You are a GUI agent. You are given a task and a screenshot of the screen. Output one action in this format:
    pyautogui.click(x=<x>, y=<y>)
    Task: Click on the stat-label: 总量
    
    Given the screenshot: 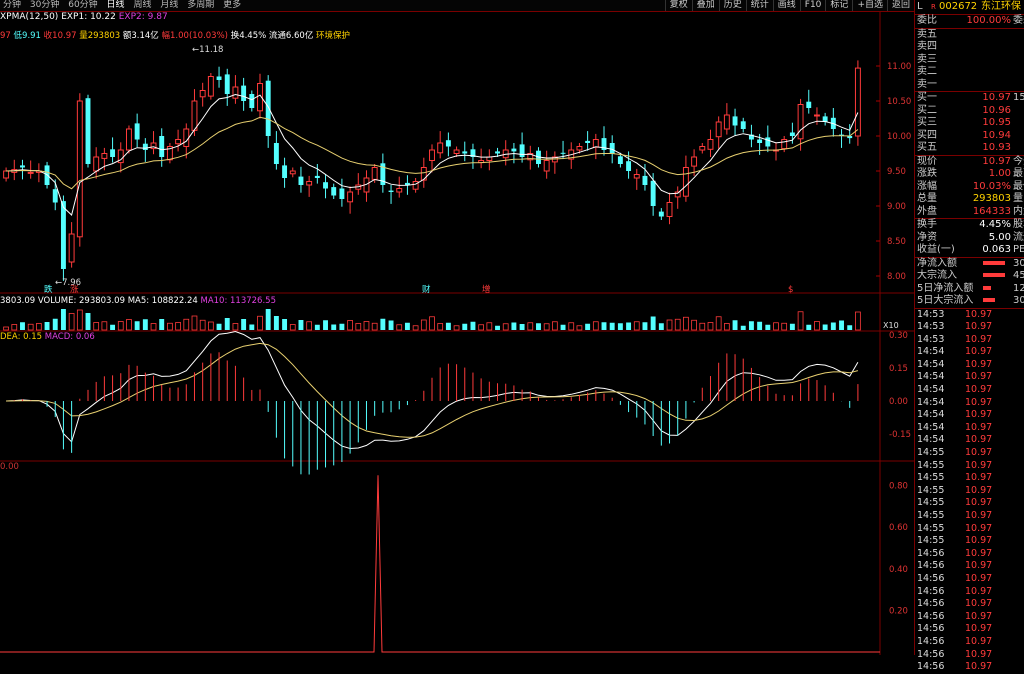 What is the action you would take?
    pyautogui.click(x=927, y=198)
    